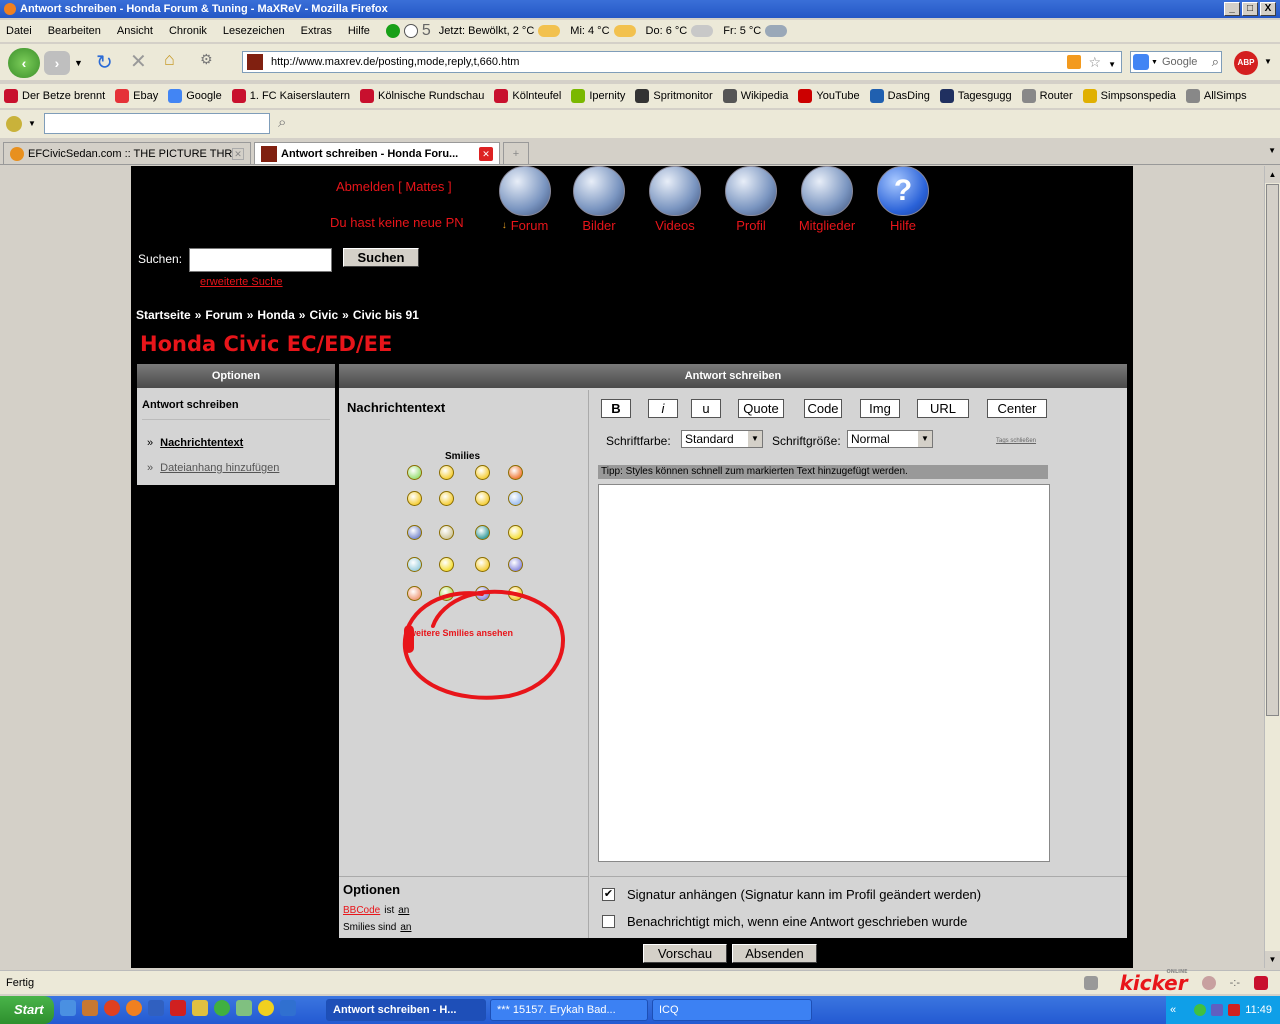 The image size is (1280, 1024). What do you see at coordinates (903, 191) in the screenshot?
I see `nav-hilfe-icon: ?` at bounding box center [903, 191].